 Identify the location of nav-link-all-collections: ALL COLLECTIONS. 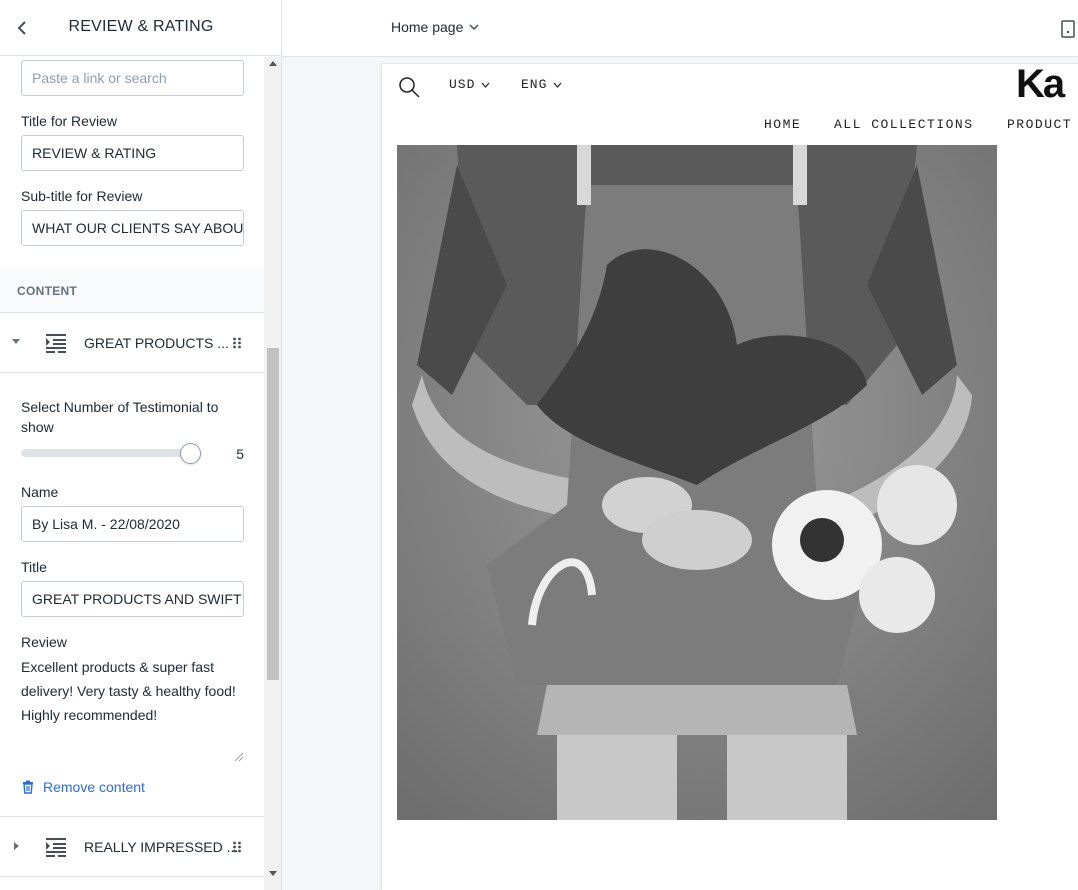
(904, 124).